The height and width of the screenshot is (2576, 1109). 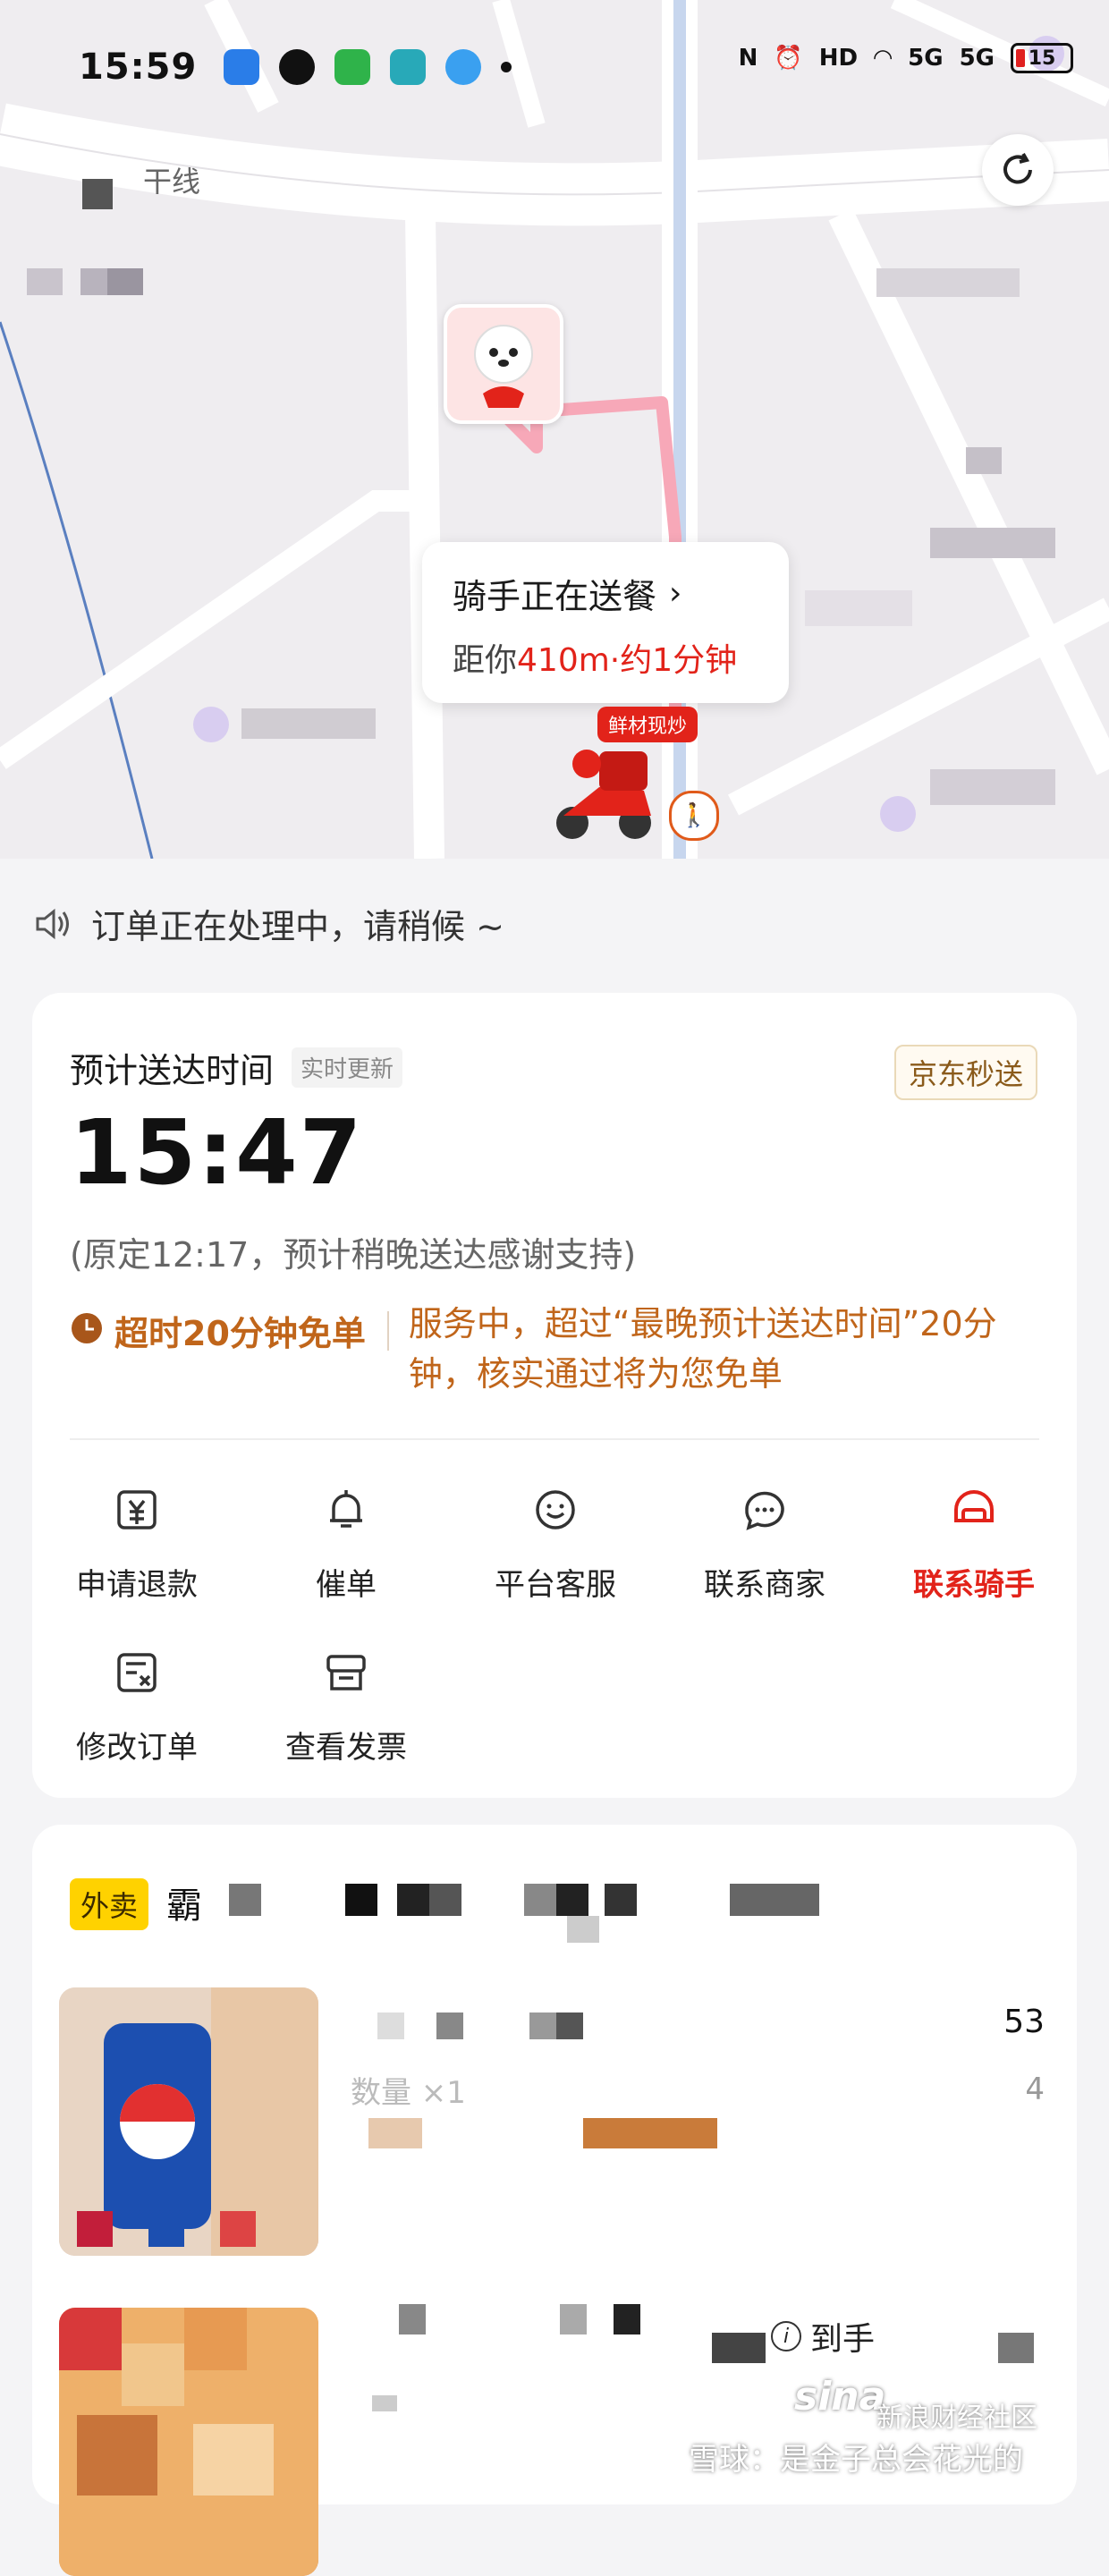 I want to click on brand-tag: 京东秒送, so click(x=965, y=1072).